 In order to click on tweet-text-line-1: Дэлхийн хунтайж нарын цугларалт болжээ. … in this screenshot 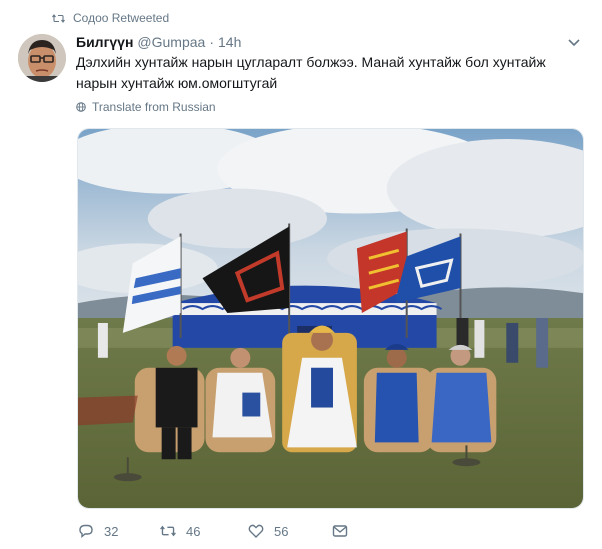, I will do `click(311, 62)`.